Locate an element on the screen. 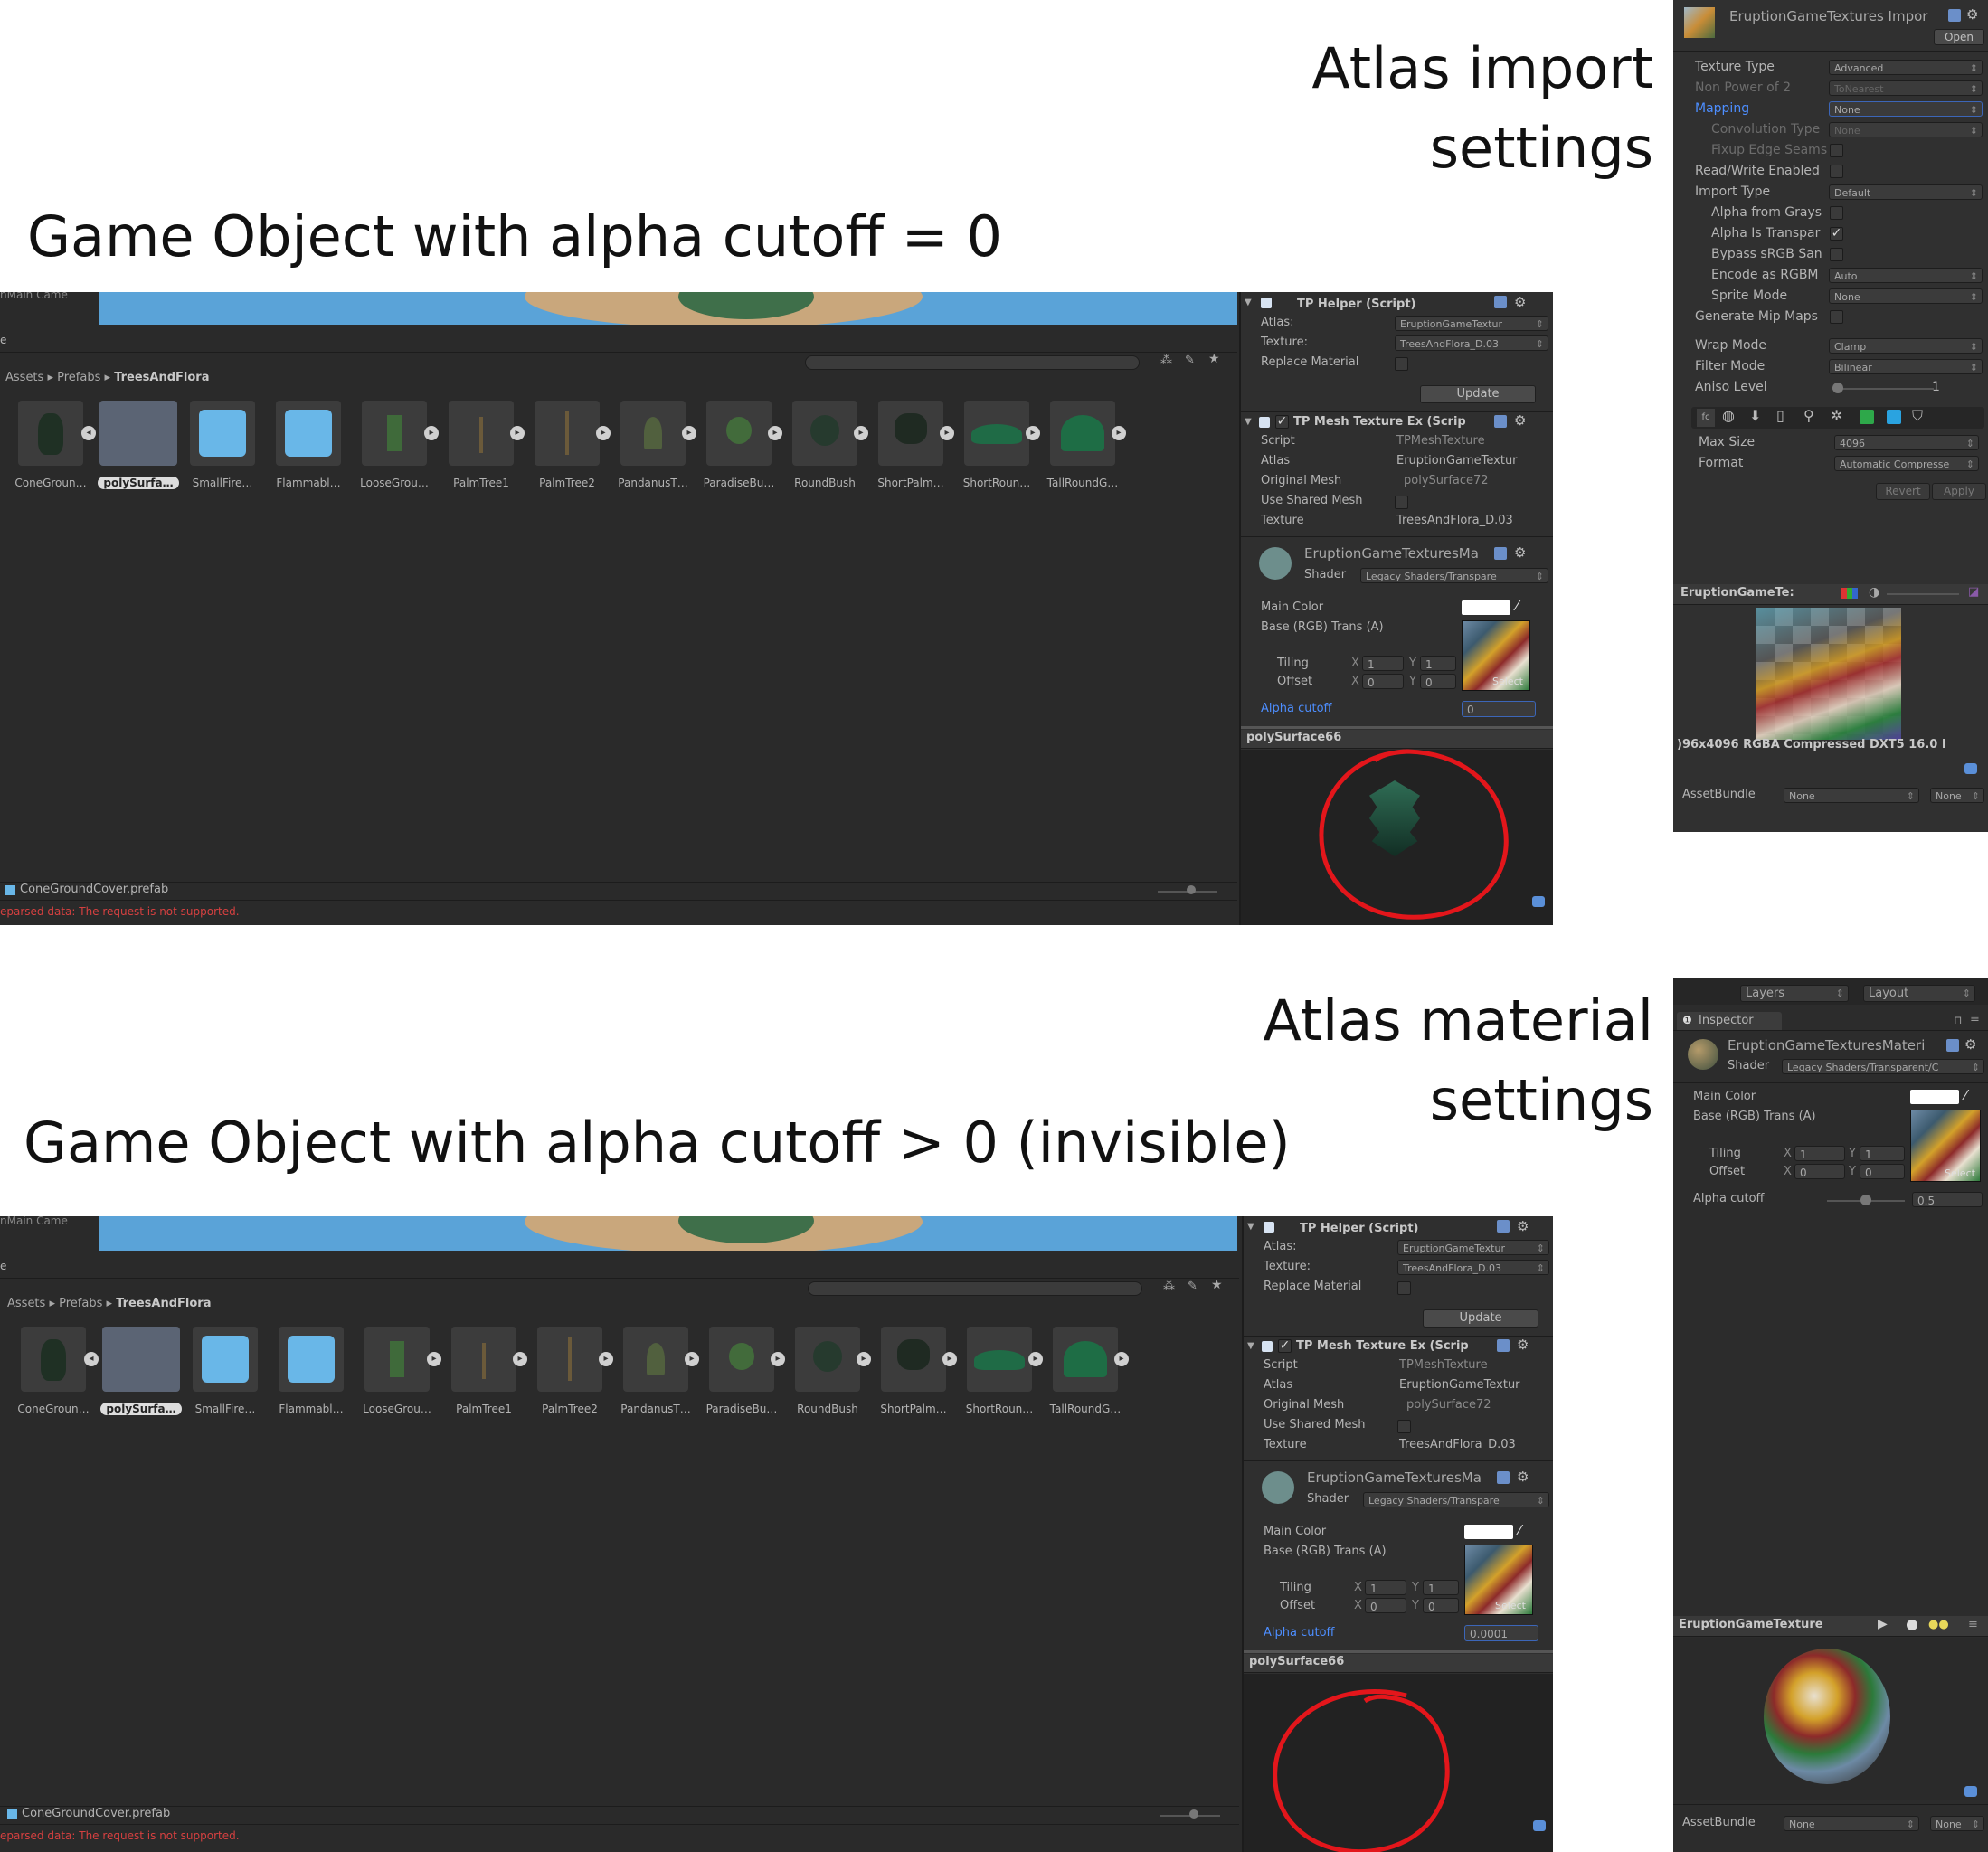 The width and height of the screenshot is (1988, 1852). asset-tile-tallroundgrass is located at coordinates (1082, 433).